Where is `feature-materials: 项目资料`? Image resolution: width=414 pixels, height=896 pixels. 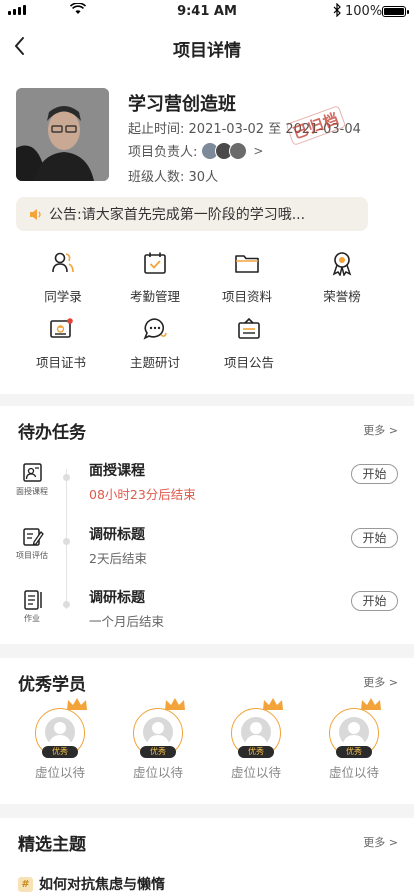
feature-materials: 项目资料 is located at coordinates (247, 277).